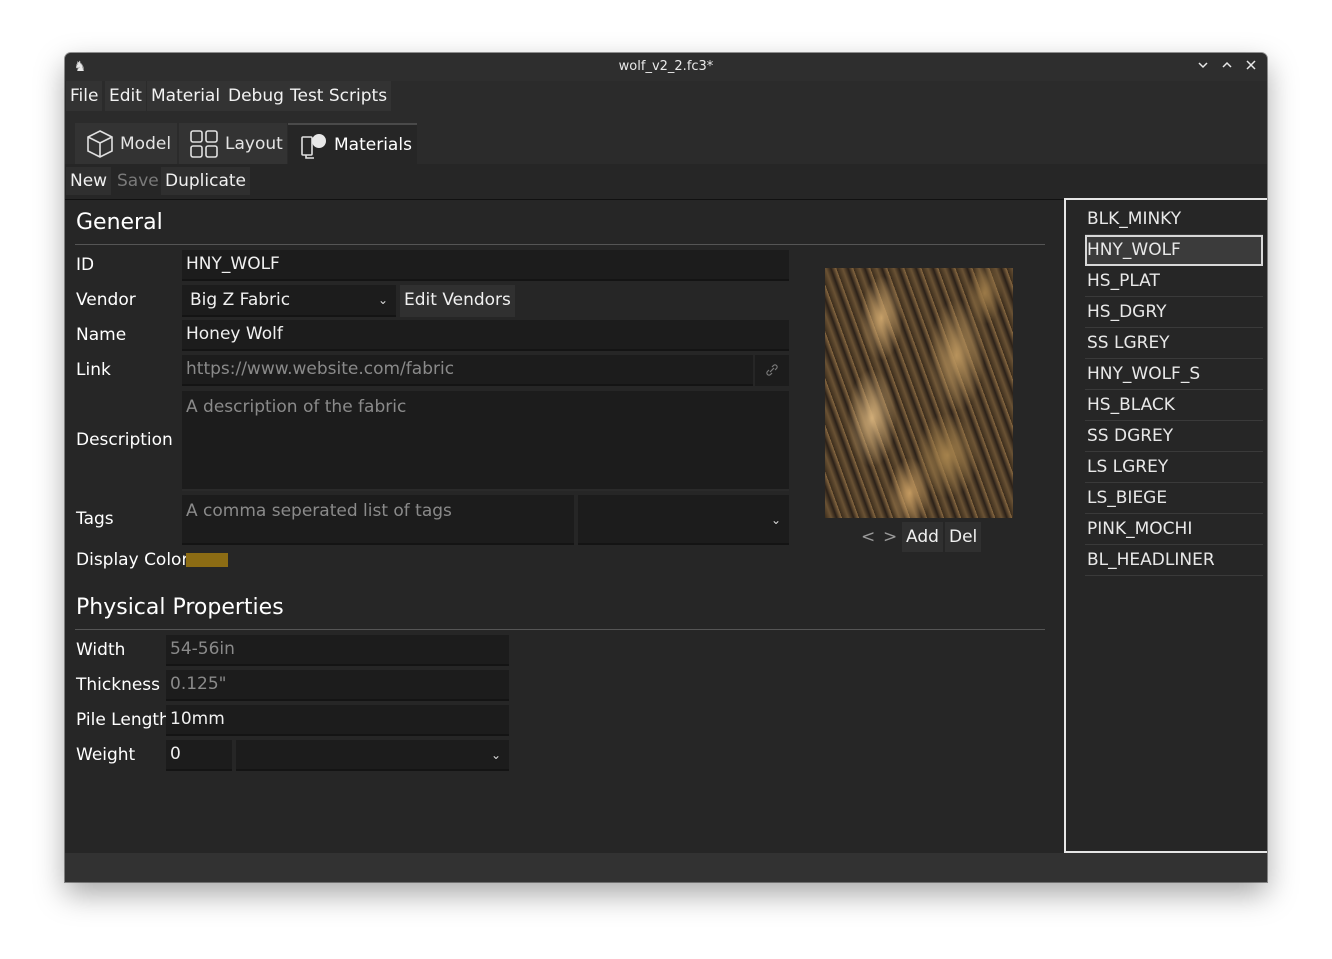 This screenshot has width=1332, height=959. I want to click on general-divider, so click(560, 244).